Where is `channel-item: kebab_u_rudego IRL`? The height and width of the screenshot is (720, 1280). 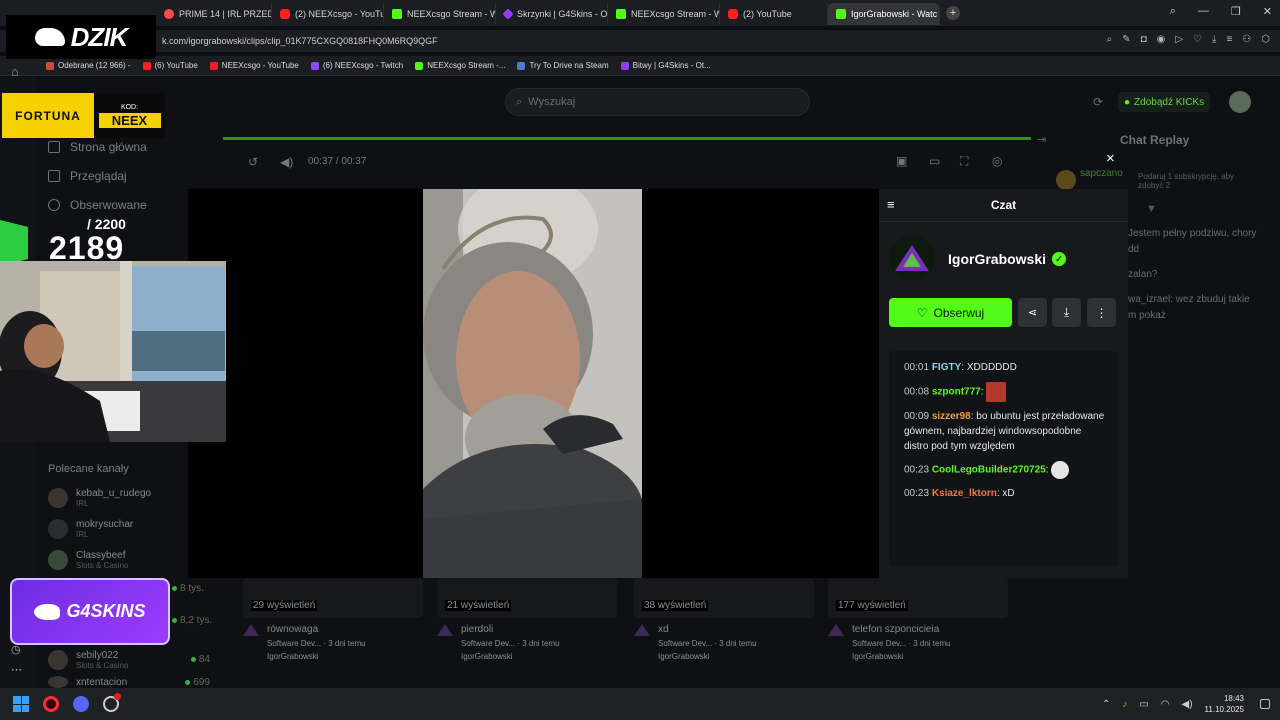
channel-item: kebab_u_rudego IRL is located at coordinates (129, 497).